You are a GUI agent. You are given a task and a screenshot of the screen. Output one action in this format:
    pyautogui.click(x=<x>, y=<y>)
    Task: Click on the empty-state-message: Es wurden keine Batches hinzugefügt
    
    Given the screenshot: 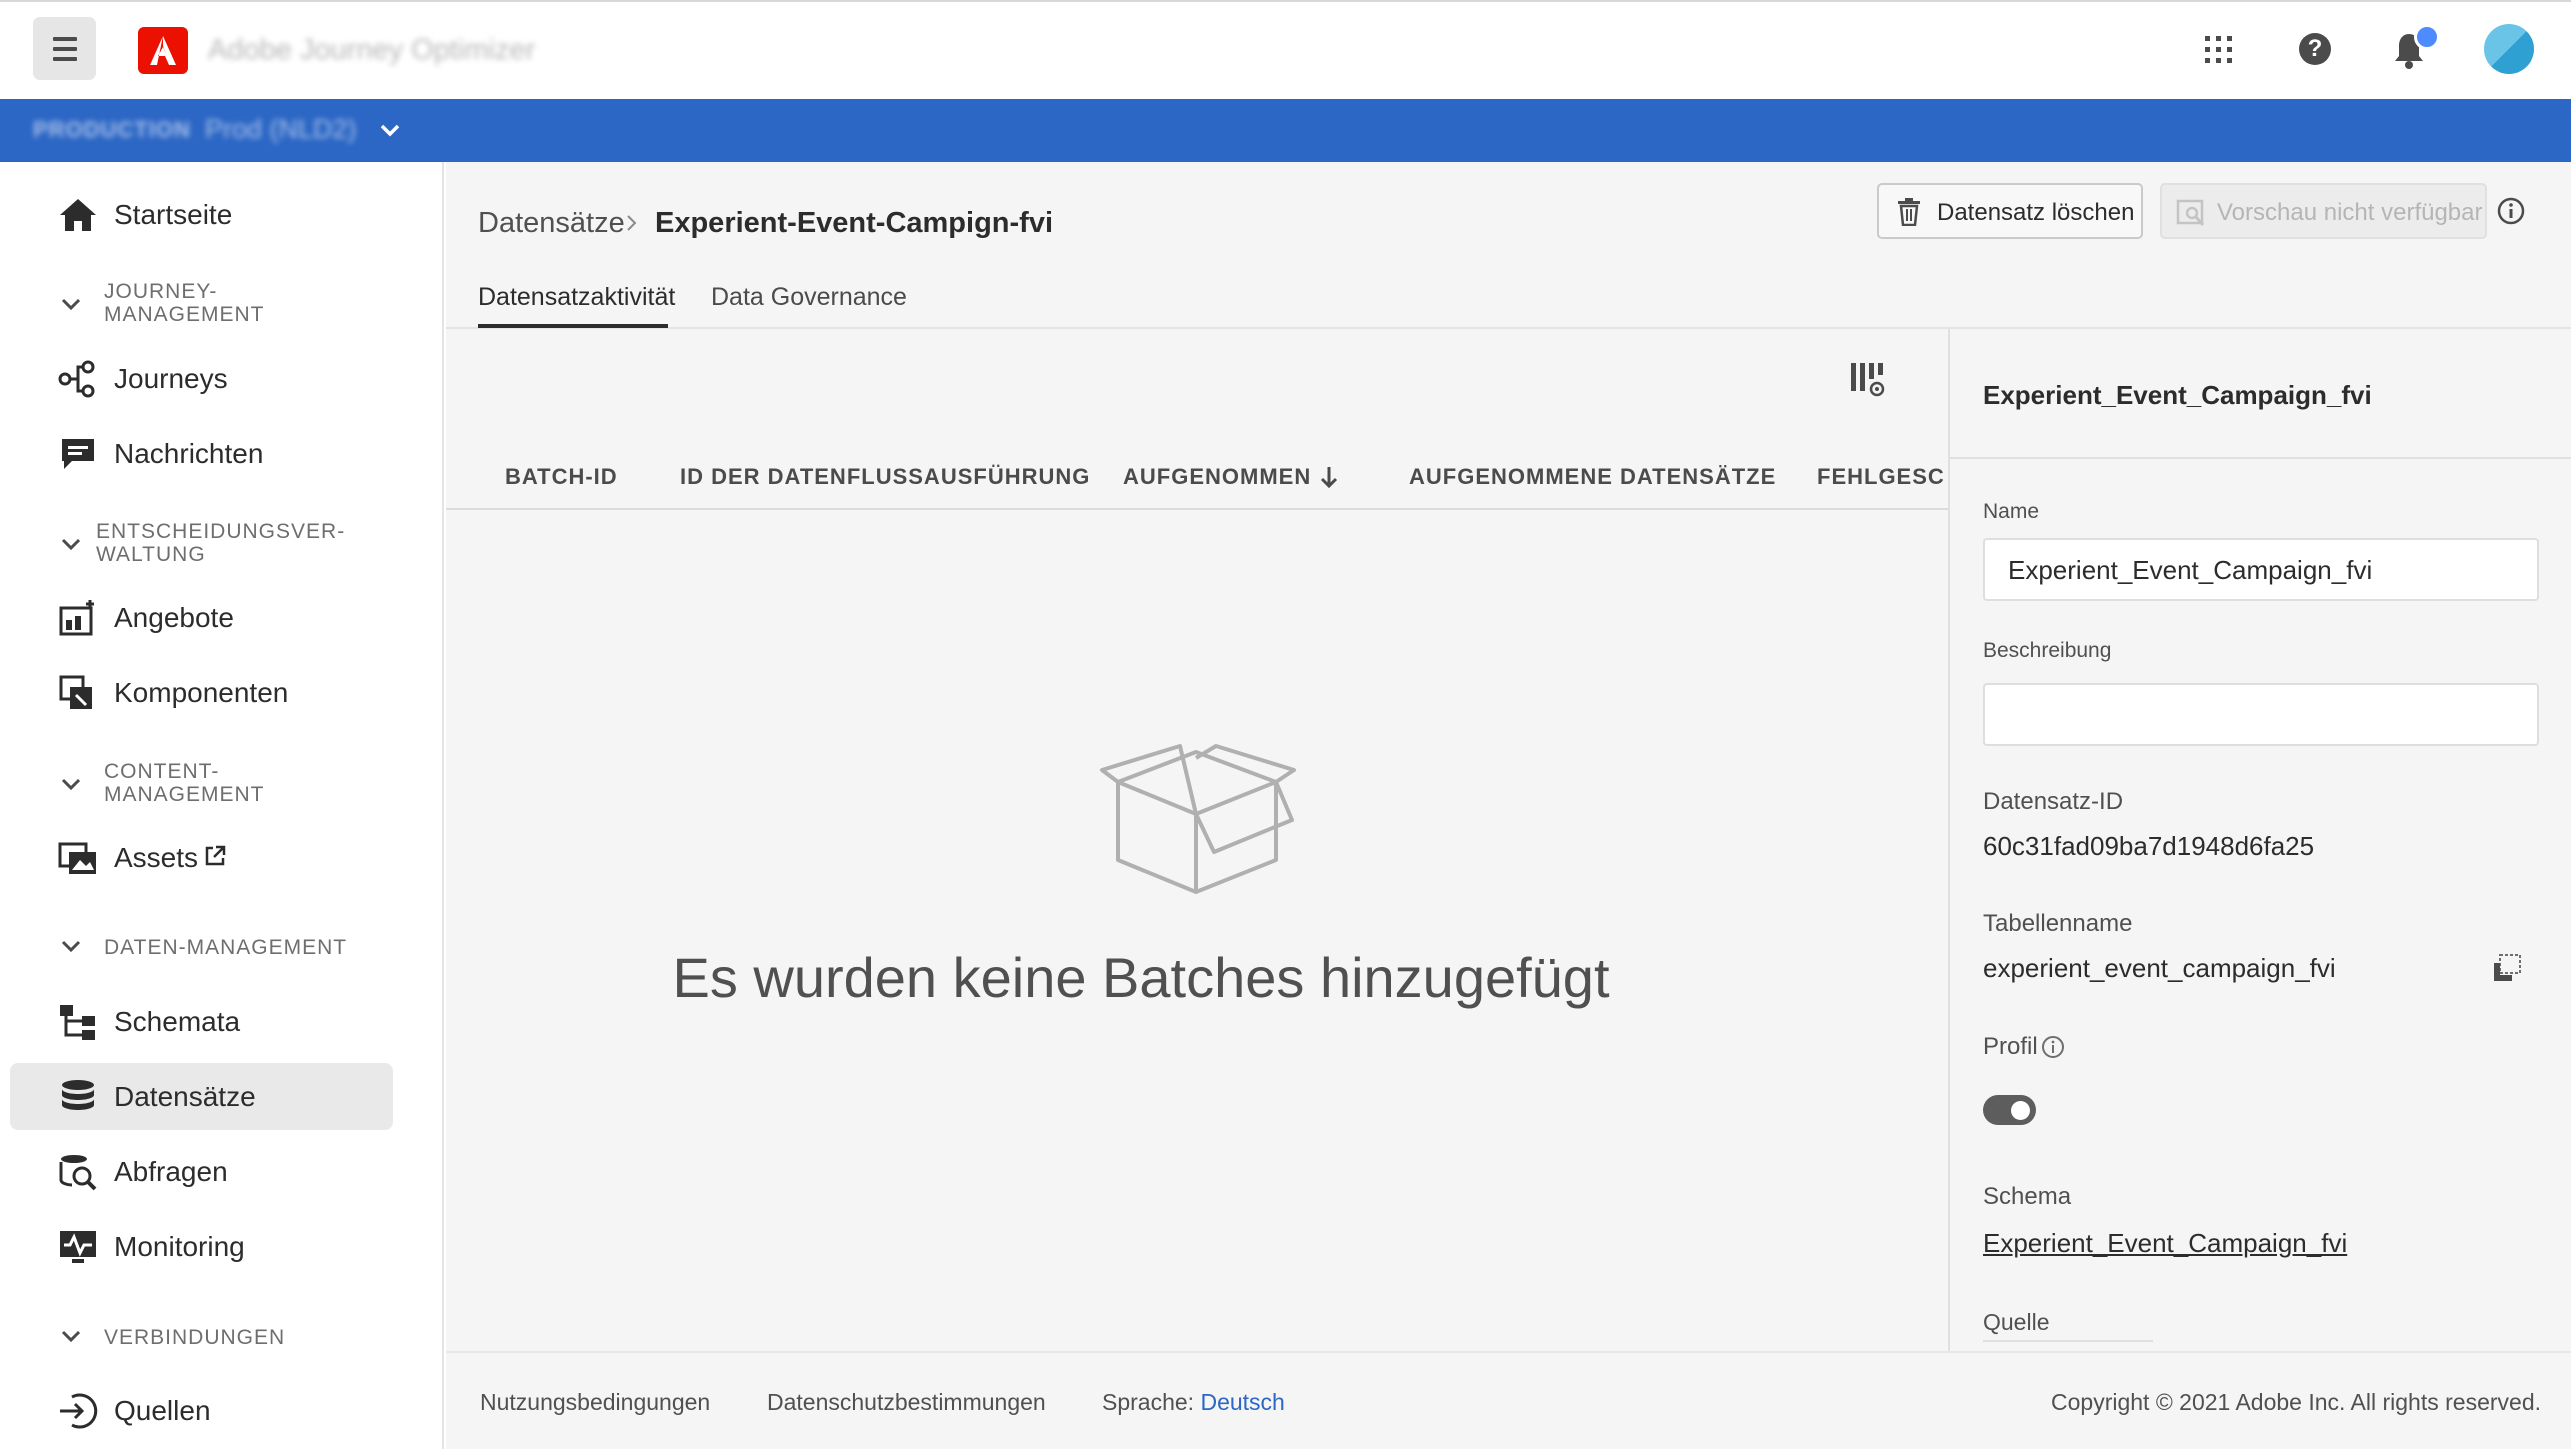 What is the action you would take?
    pyautogui.click(x=1141, y=977)
    